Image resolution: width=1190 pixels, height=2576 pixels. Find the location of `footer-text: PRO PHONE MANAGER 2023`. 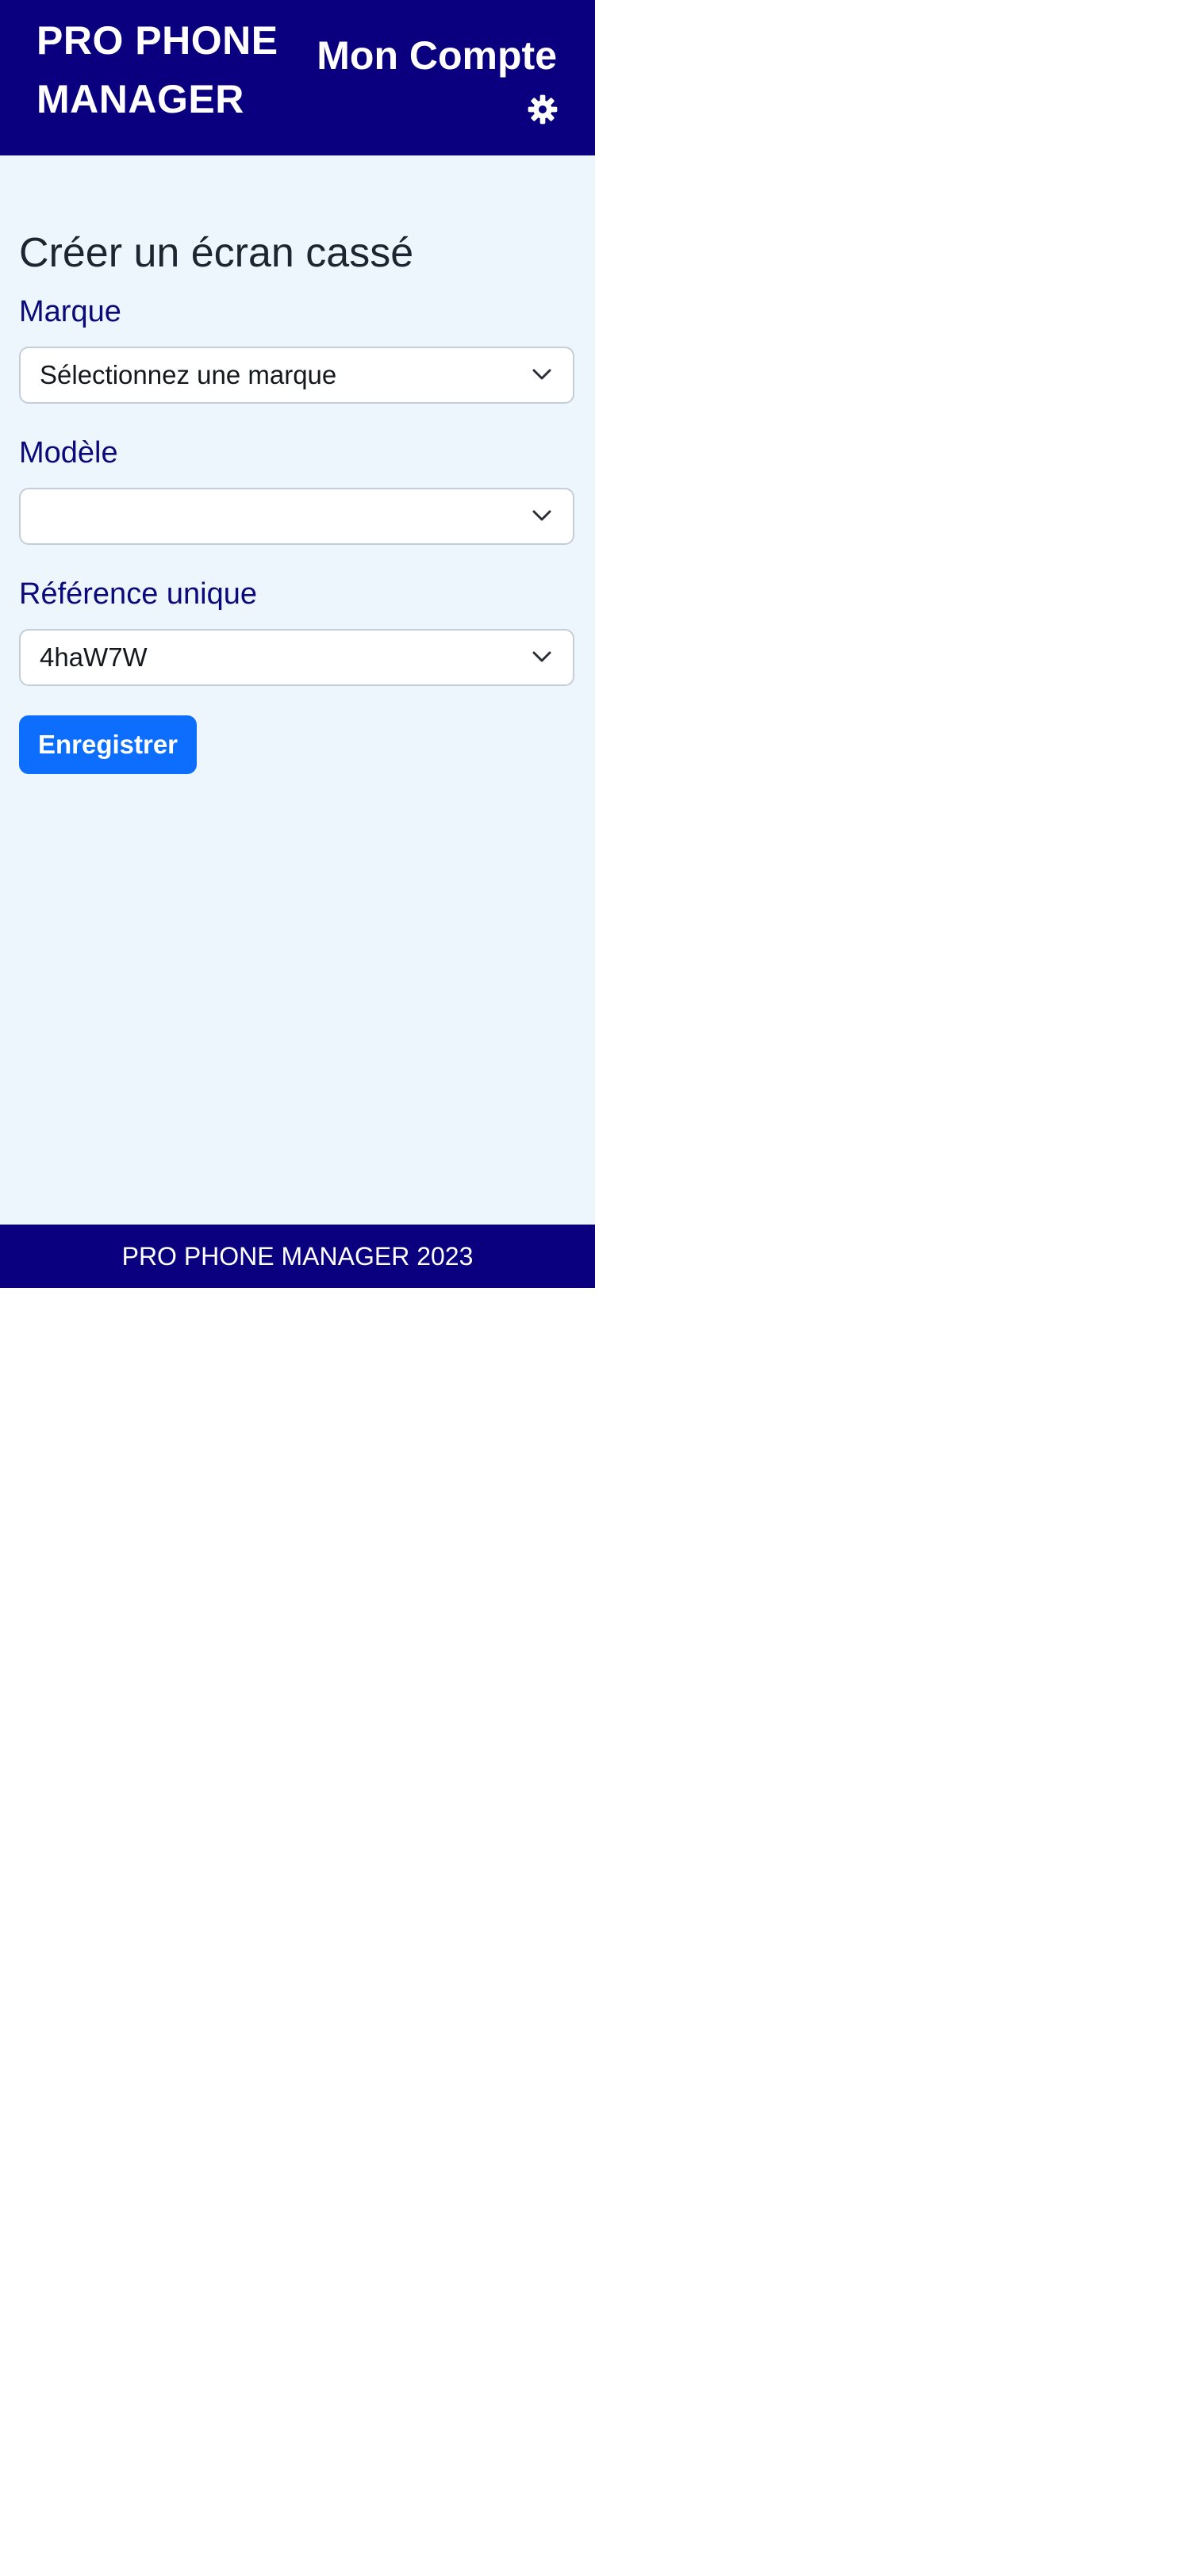

footer-text: PRO PHONE MANAGER 2023 is located at coordinates (297, 1256).